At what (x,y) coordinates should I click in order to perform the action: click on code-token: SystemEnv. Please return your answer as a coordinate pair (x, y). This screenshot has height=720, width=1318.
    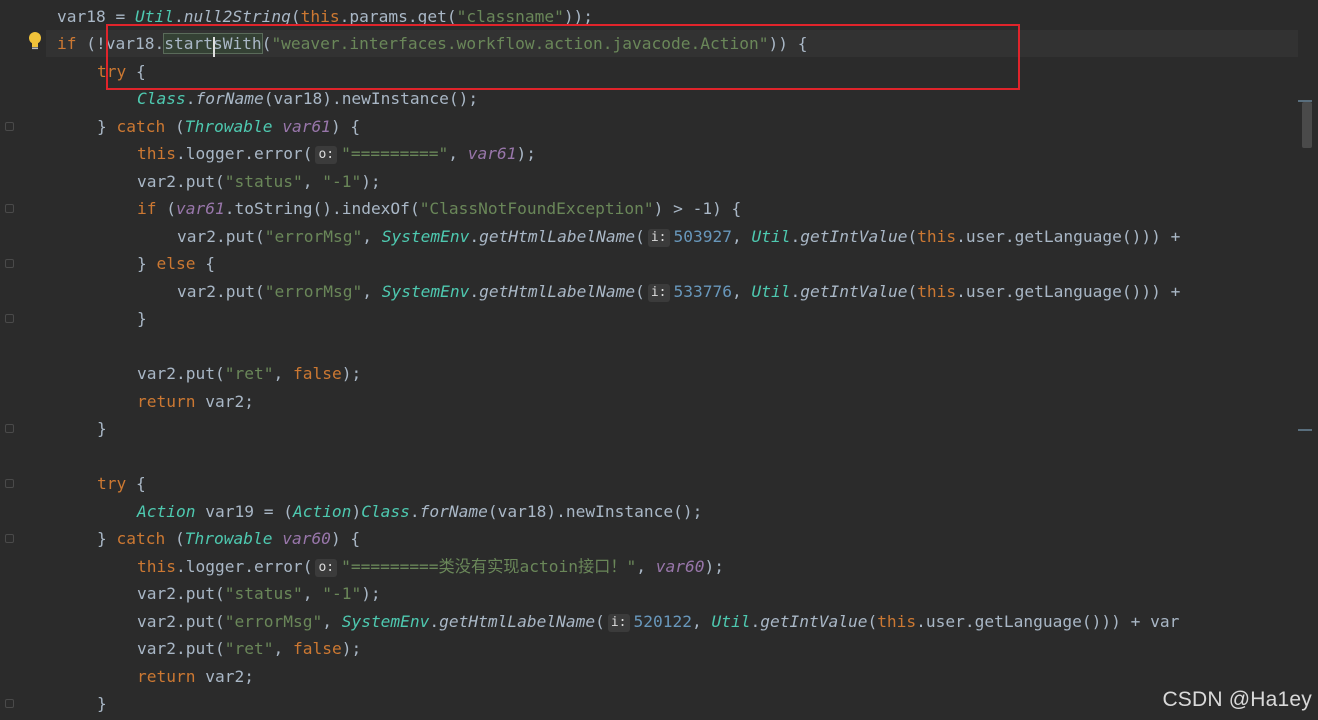
    Looking at the image, I should click on (425, 291).